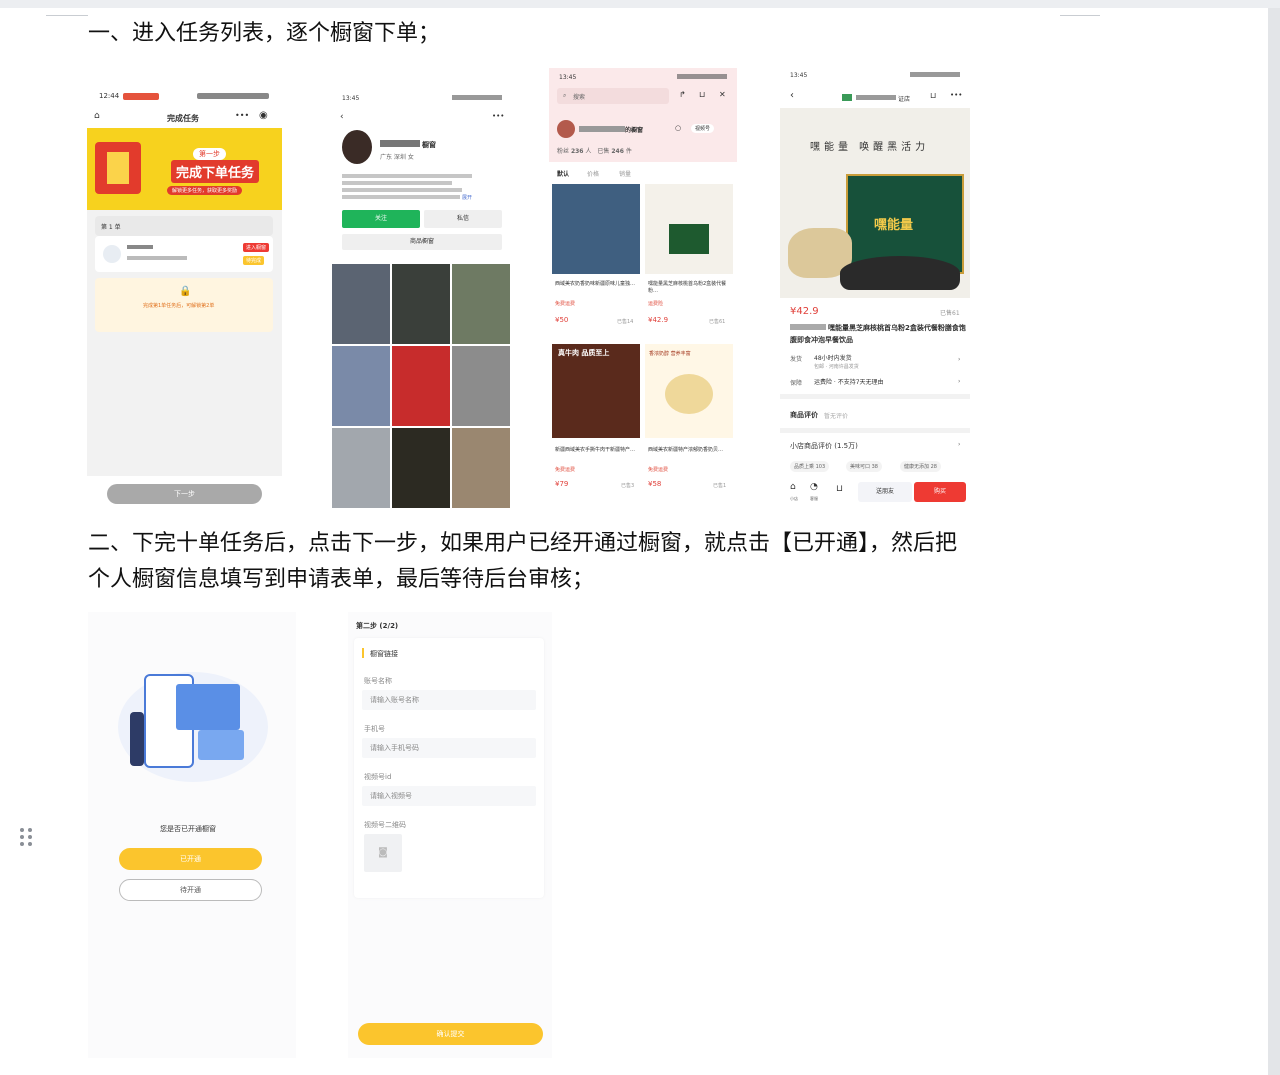  What do you see at coordinates (400, 143) in the screenshot?
I see `blurred-name` at bounding box center [400, 143].